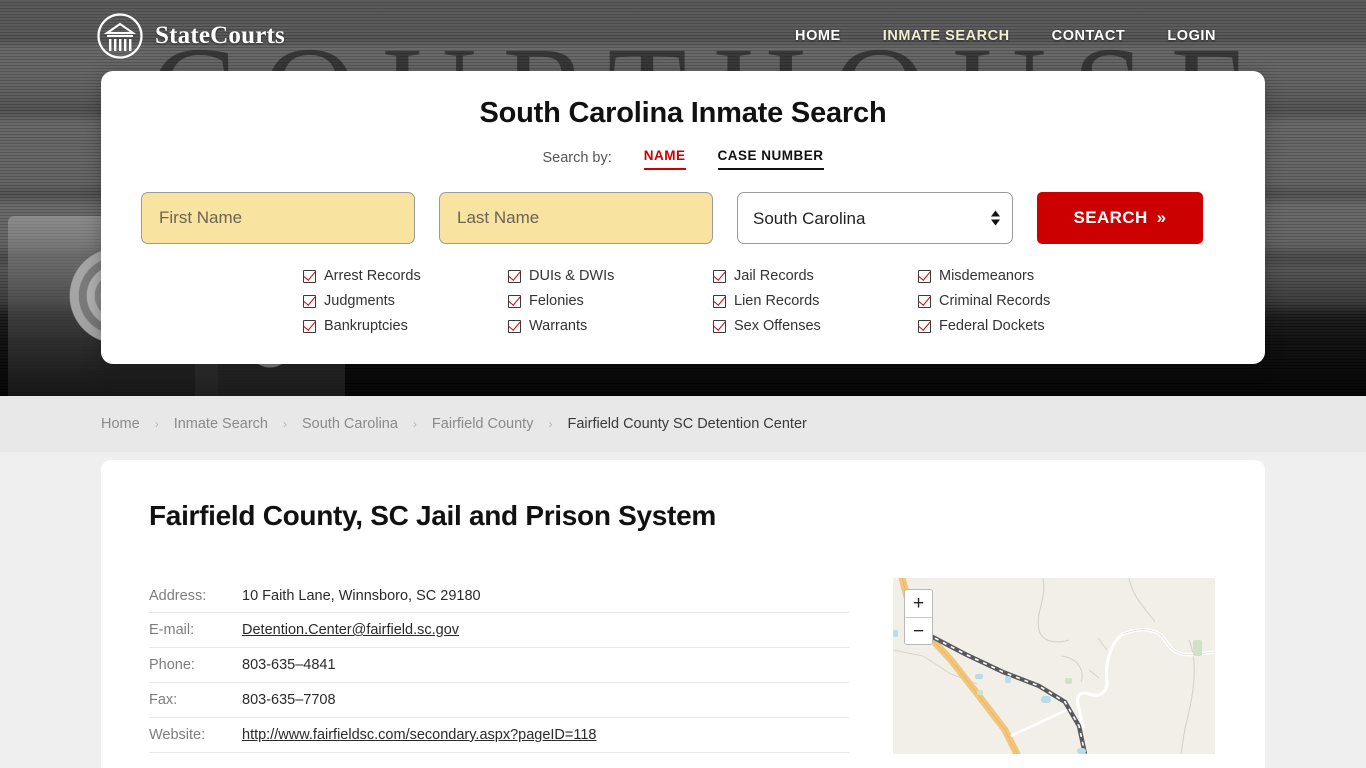 The image size is (1366, 768). Describe the element at coordinates (278, 218) in the screenshot. I see `first-name-input` at that location.